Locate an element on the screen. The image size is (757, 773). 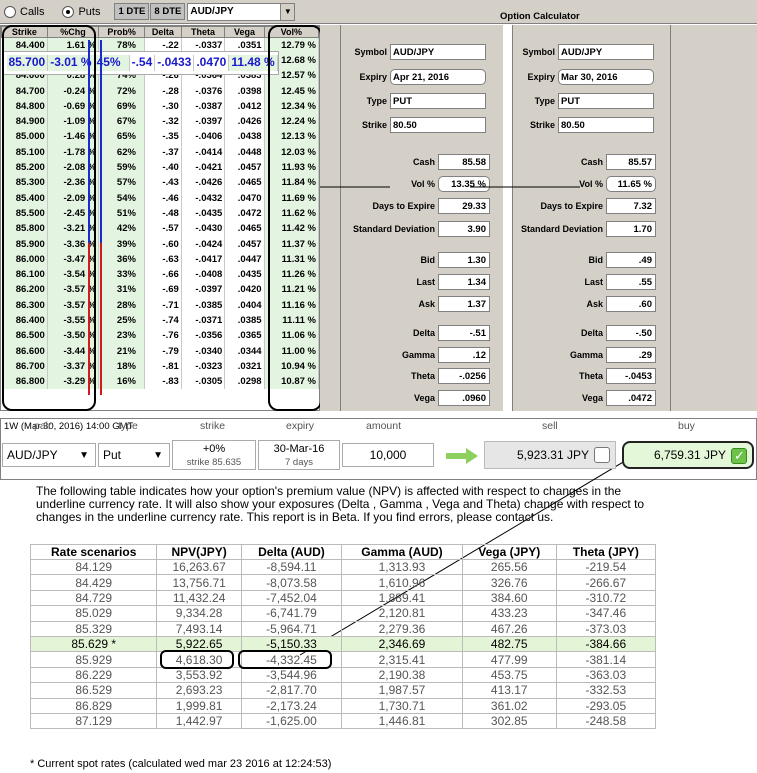
table-cell: 84.729 is located at coordinates (93, 598).